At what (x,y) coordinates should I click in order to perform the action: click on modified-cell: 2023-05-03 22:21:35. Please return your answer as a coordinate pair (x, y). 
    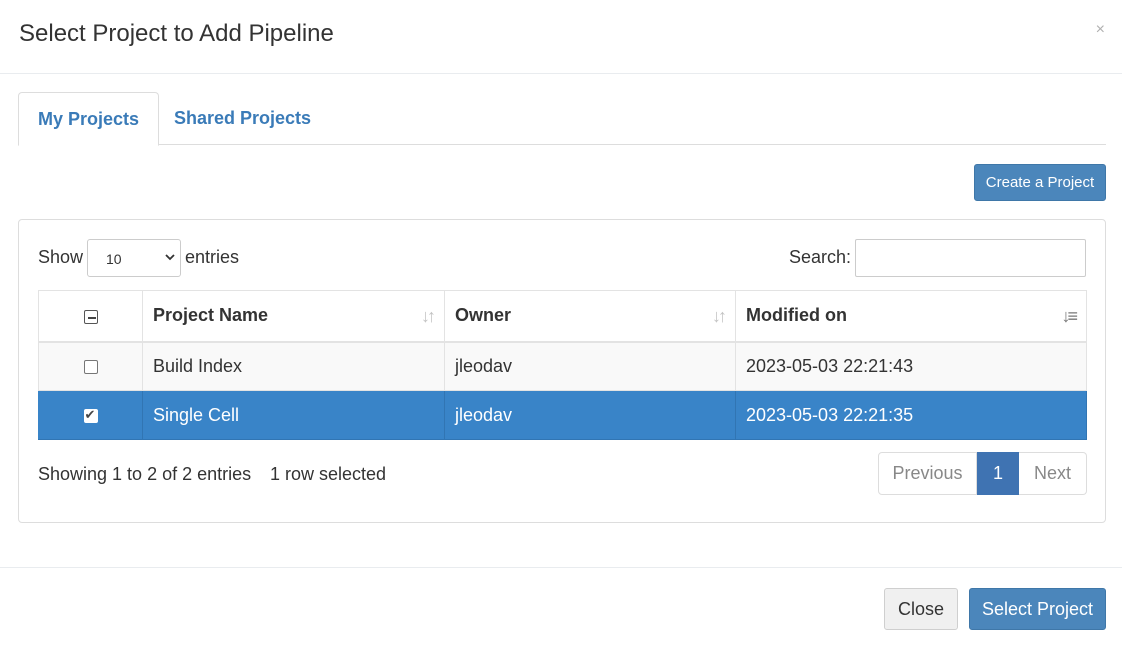
    Looking at the image, I should click on (911, 415).